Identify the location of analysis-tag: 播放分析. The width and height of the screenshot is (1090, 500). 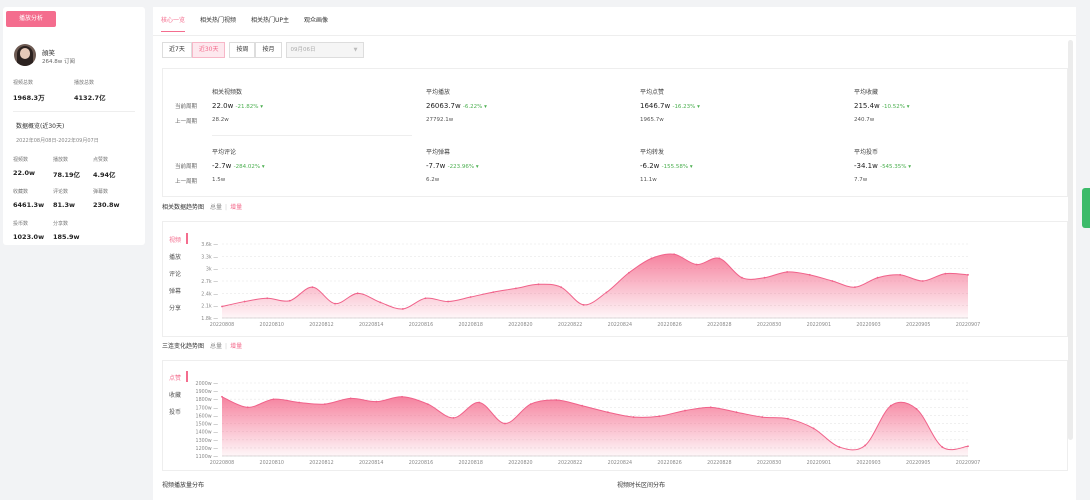
(31, 19).